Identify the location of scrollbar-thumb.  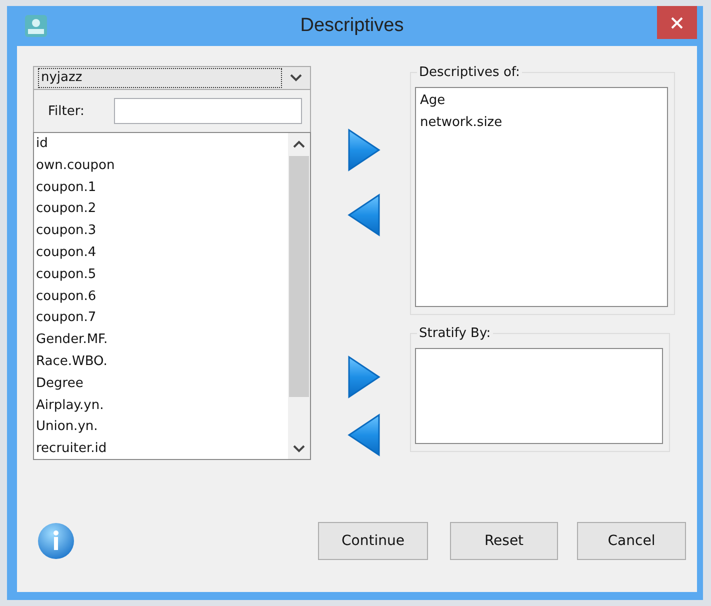
(299, 276).